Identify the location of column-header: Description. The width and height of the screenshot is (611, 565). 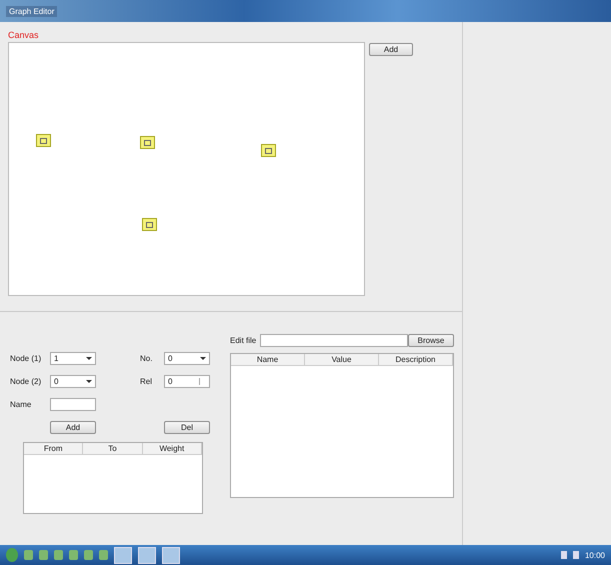
(416, 359).